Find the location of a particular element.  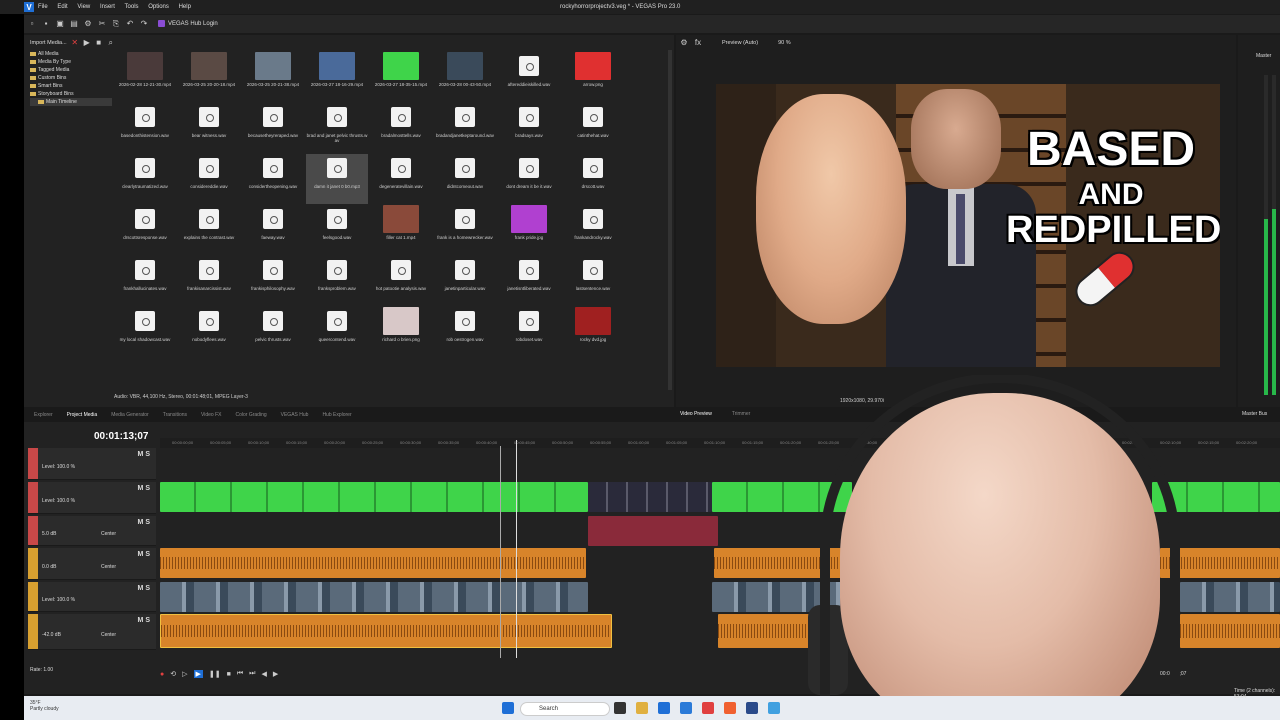

taskbar-search: Search is located at coordinates (565, 709).